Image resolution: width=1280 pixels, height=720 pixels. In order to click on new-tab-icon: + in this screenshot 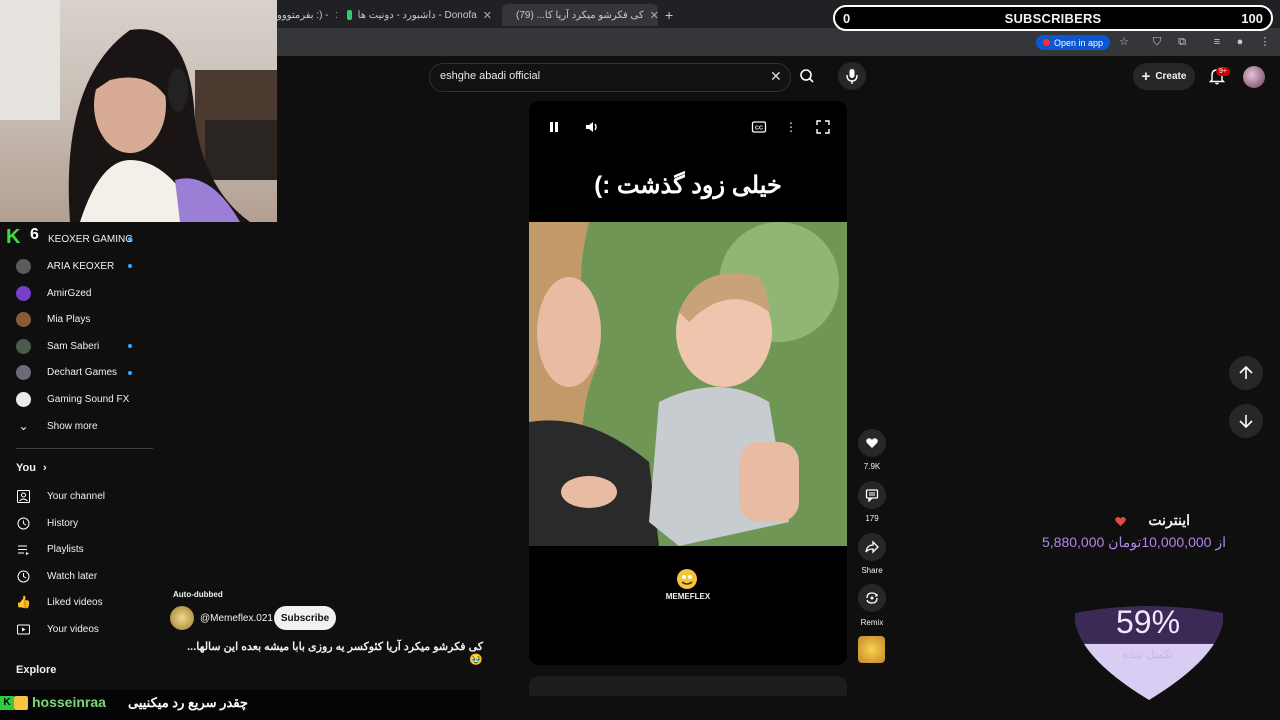, I will do `click(672, 15)`.